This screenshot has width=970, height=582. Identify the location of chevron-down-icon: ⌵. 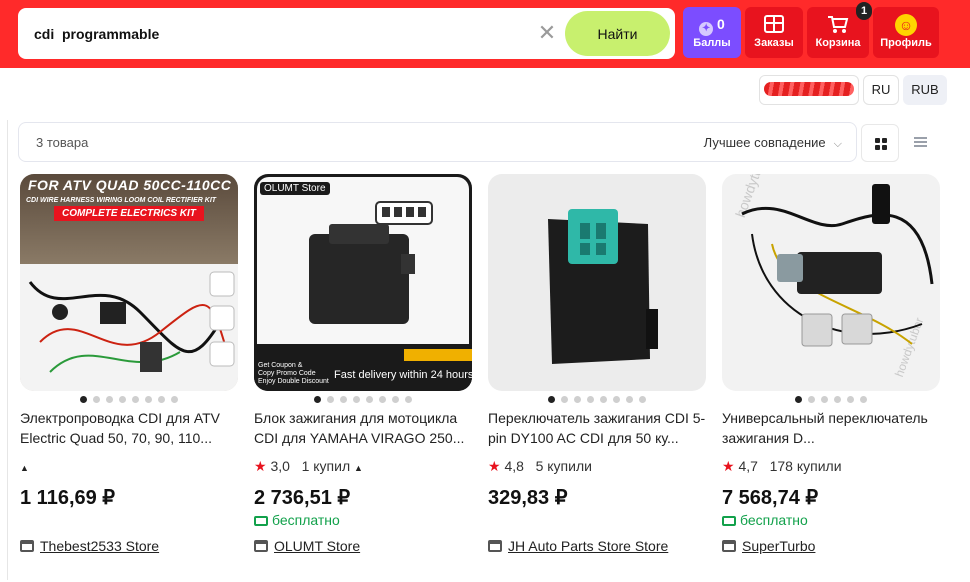
(837, 144).